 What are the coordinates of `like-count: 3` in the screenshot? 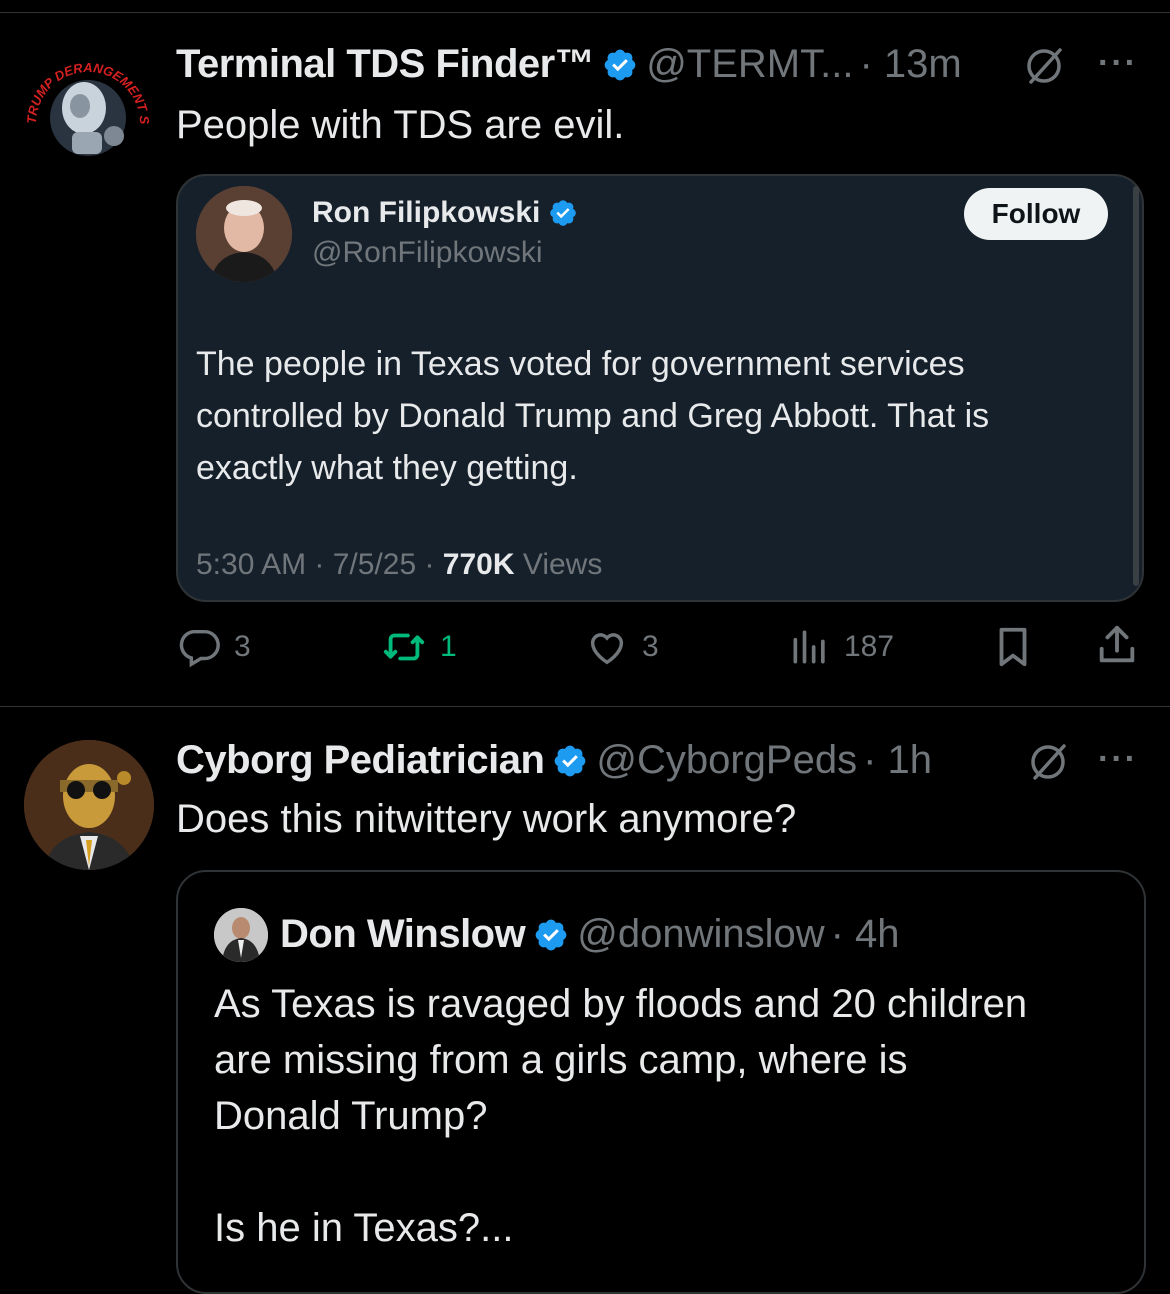 It's located at (650, 646).